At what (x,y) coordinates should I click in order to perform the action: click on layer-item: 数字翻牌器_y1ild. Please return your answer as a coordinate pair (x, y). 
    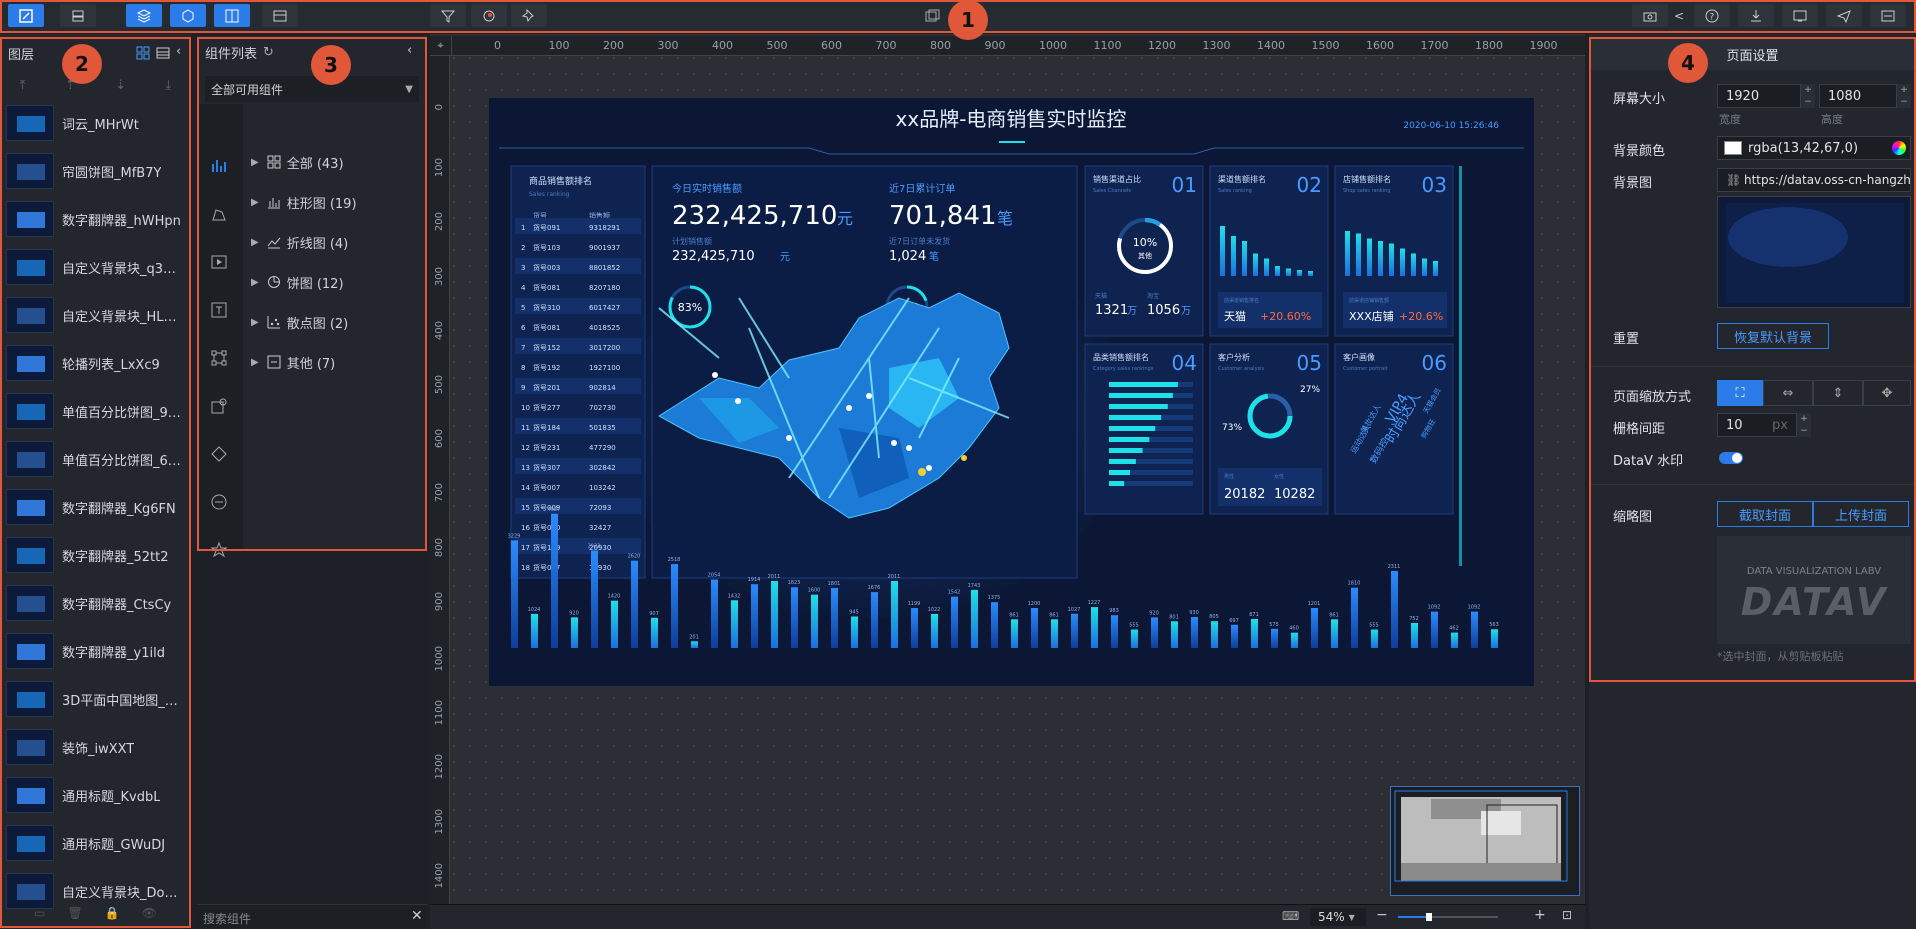
    Looking at the image, I should click on (95, 651).